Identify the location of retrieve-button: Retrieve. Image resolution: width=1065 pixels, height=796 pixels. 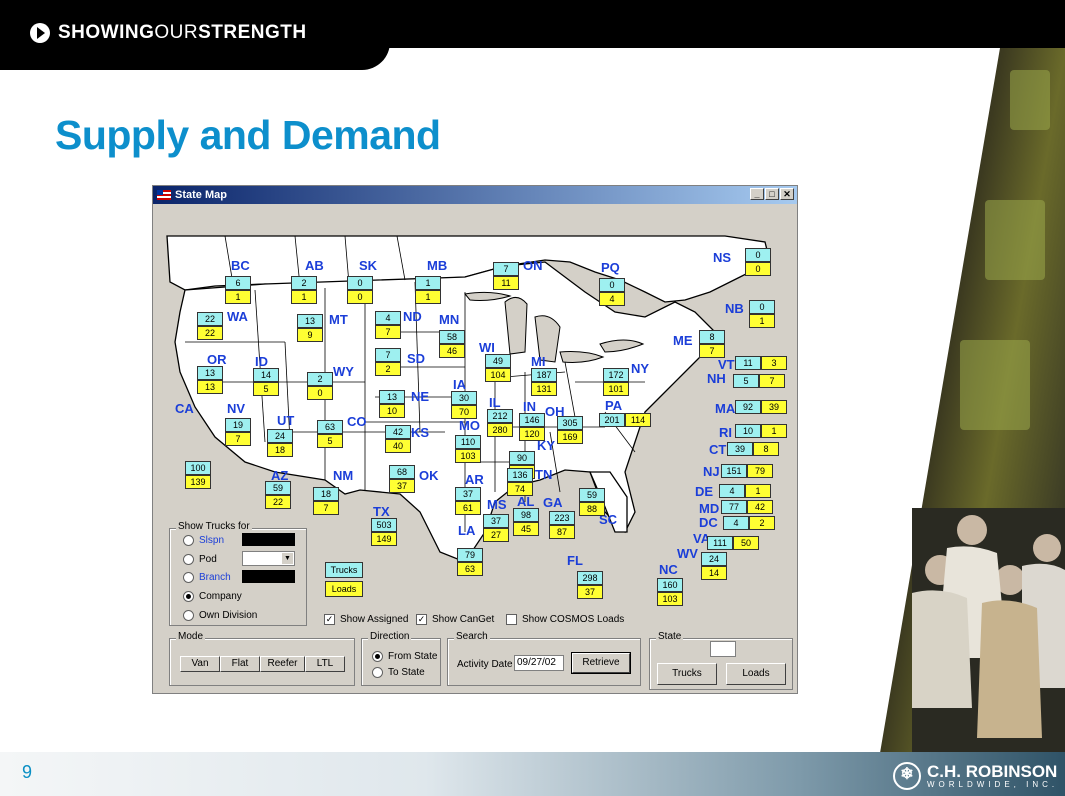
(601, 663).